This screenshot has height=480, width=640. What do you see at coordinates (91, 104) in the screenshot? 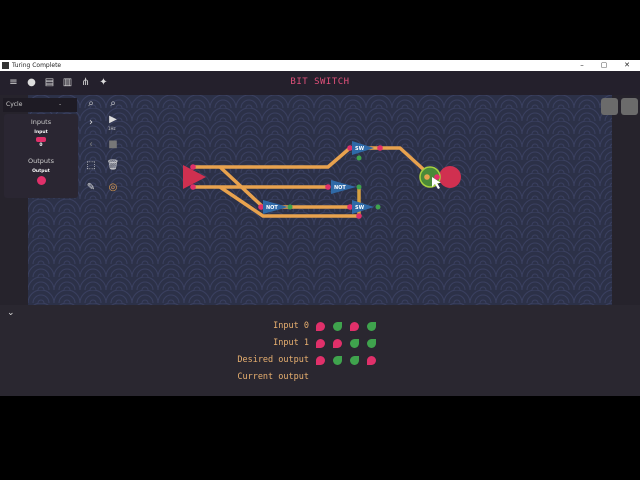
I see `zoom-out-icon: ⌕` at bounding box center [91, 104].